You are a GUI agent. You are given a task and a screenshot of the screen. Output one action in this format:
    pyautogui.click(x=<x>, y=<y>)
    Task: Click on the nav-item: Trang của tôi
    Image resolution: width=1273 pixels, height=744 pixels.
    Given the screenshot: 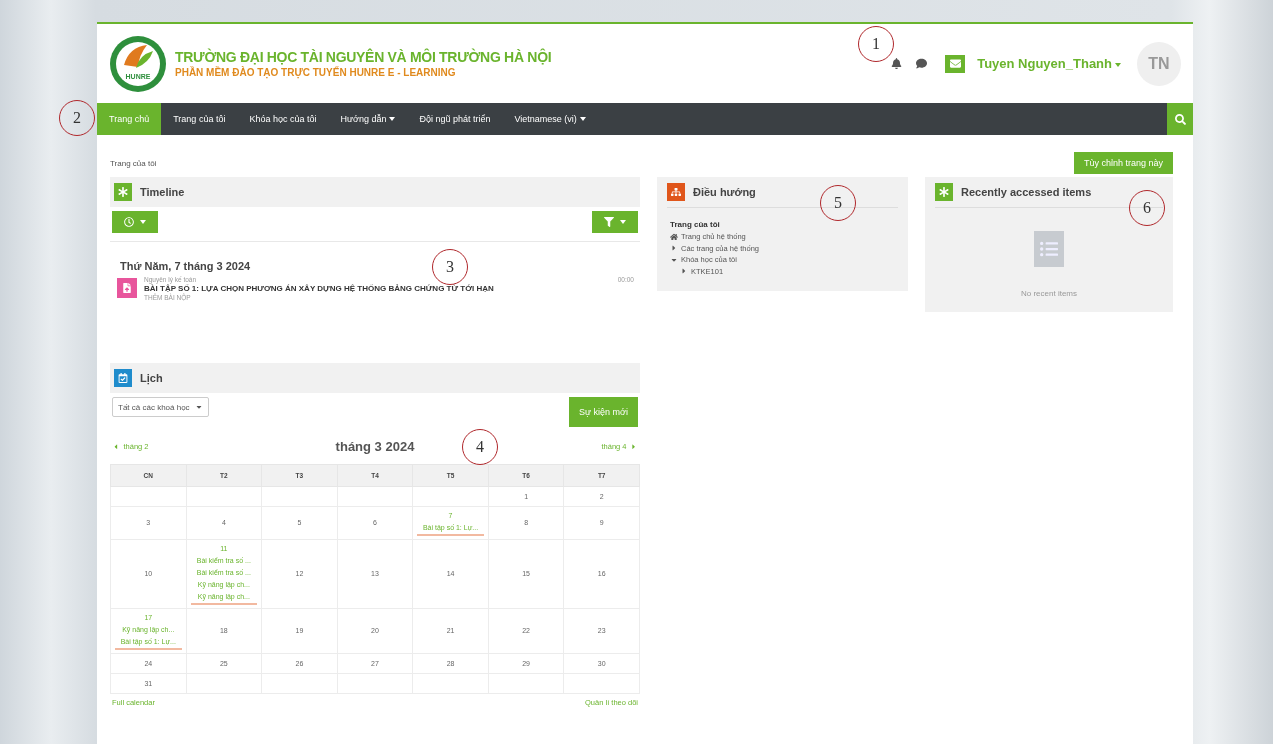 What is the action you would take?
    pyautogui.click(x=199, y=119)
    